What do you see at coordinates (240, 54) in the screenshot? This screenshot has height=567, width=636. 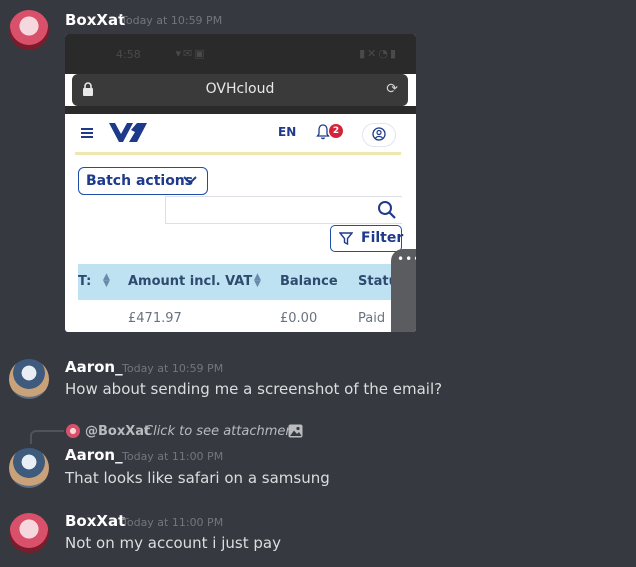 I see `phone-status-bar: 4:58 ▾✉▣ ▮✕◔▮` at bounding box center [240, 54].